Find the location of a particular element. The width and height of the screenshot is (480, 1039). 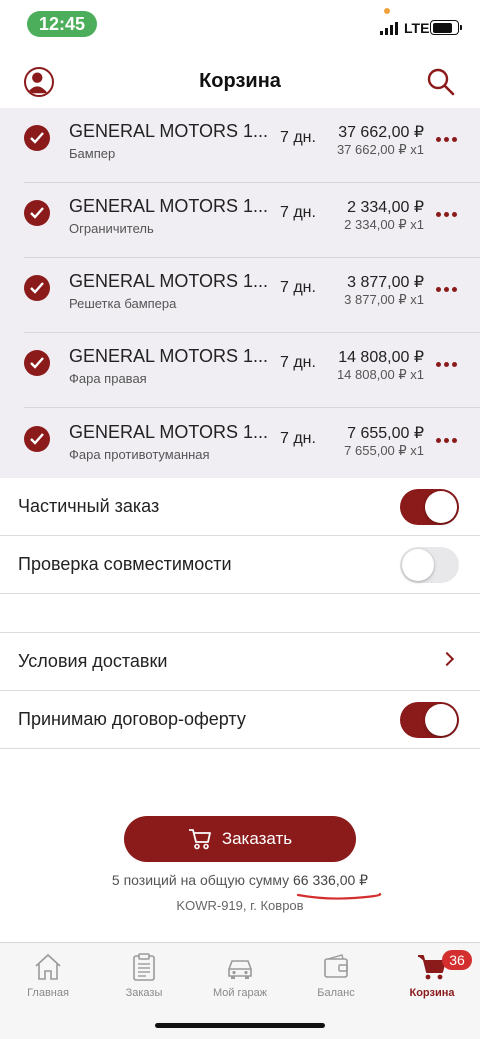

tab-label: Главная is located at coordinates (48, 993).